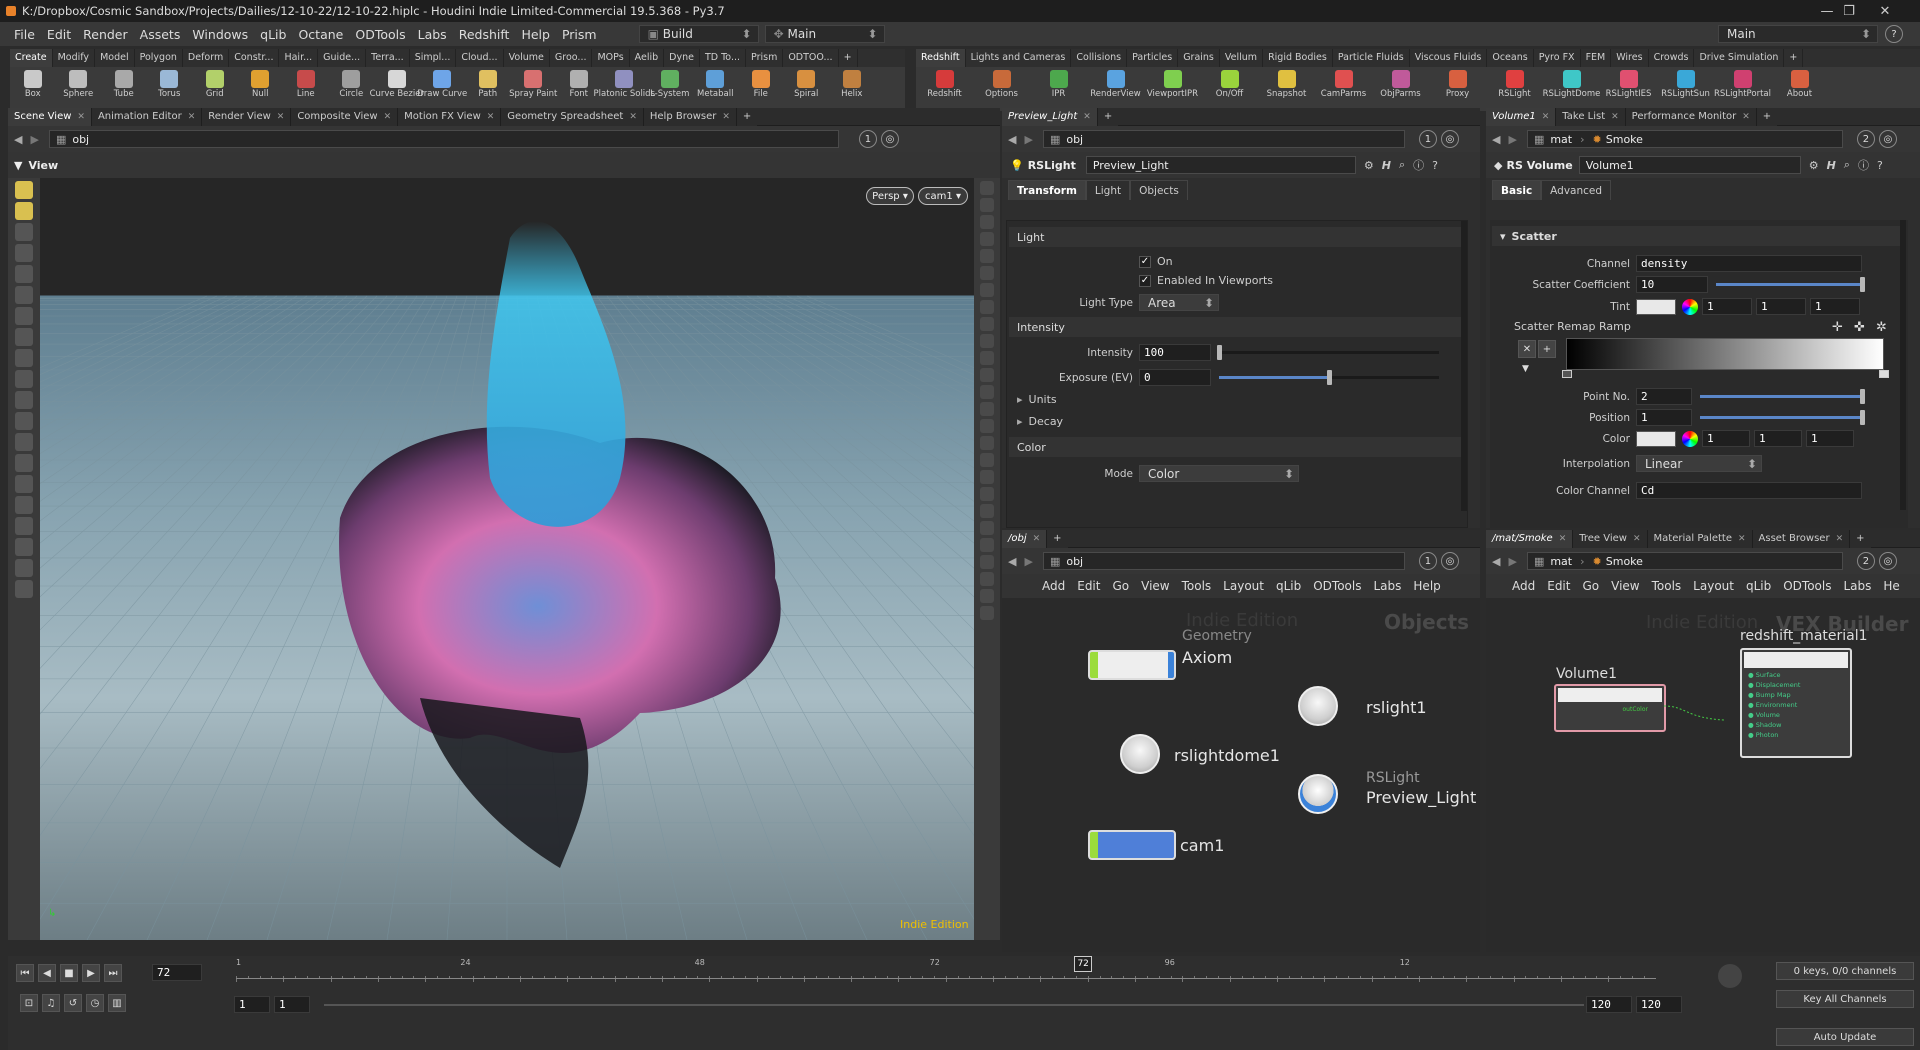  Describe the element at coordinates (716, 88) in the screenshot. I see `shelf-tool-metaball: Metaball` at that location.